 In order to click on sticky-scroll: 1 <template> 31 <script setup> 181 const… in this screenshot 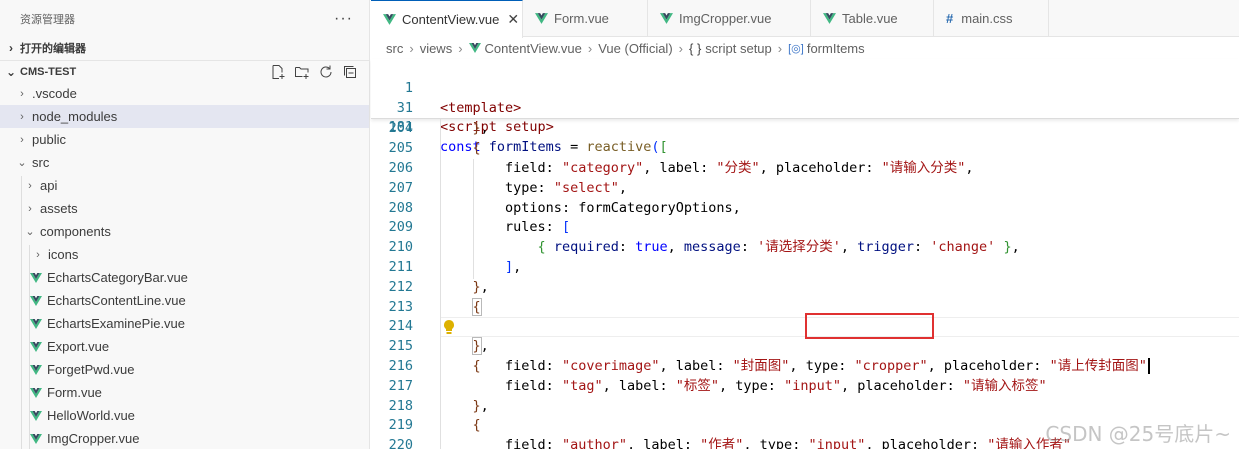, I will do `click(805, 107)`.